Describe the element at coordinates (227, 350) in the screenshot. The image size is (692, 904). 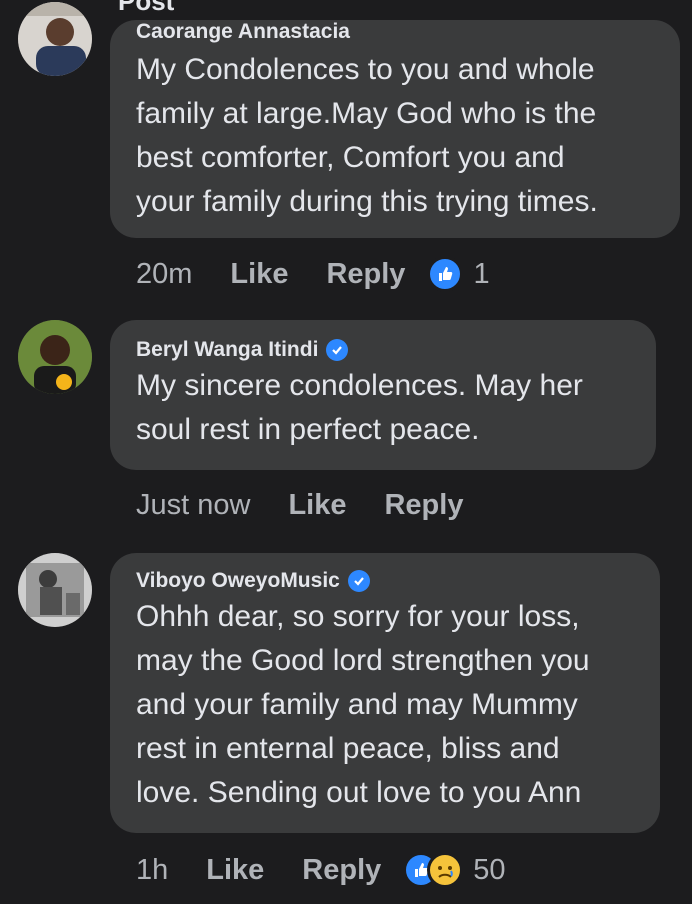
I see `author-name: Beryl Wanga Itindi` at that location.